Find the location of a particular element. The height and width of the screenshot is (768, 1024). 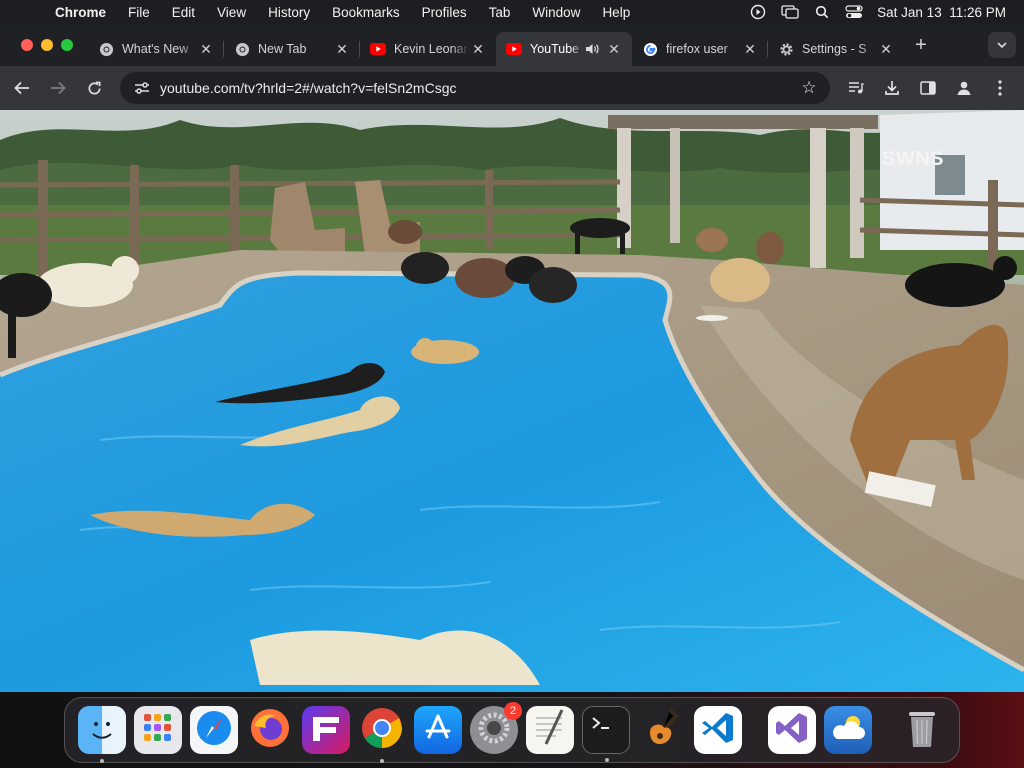

dock-app-terminal is located at coordinates (606, 734).